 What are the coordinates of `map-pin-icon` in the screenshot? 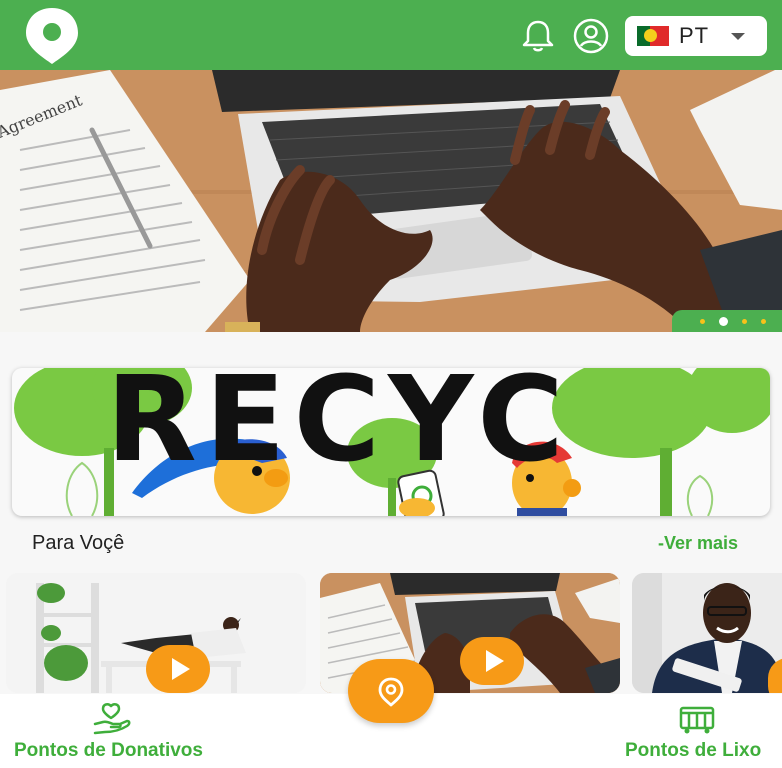 It's located at (391, 692).